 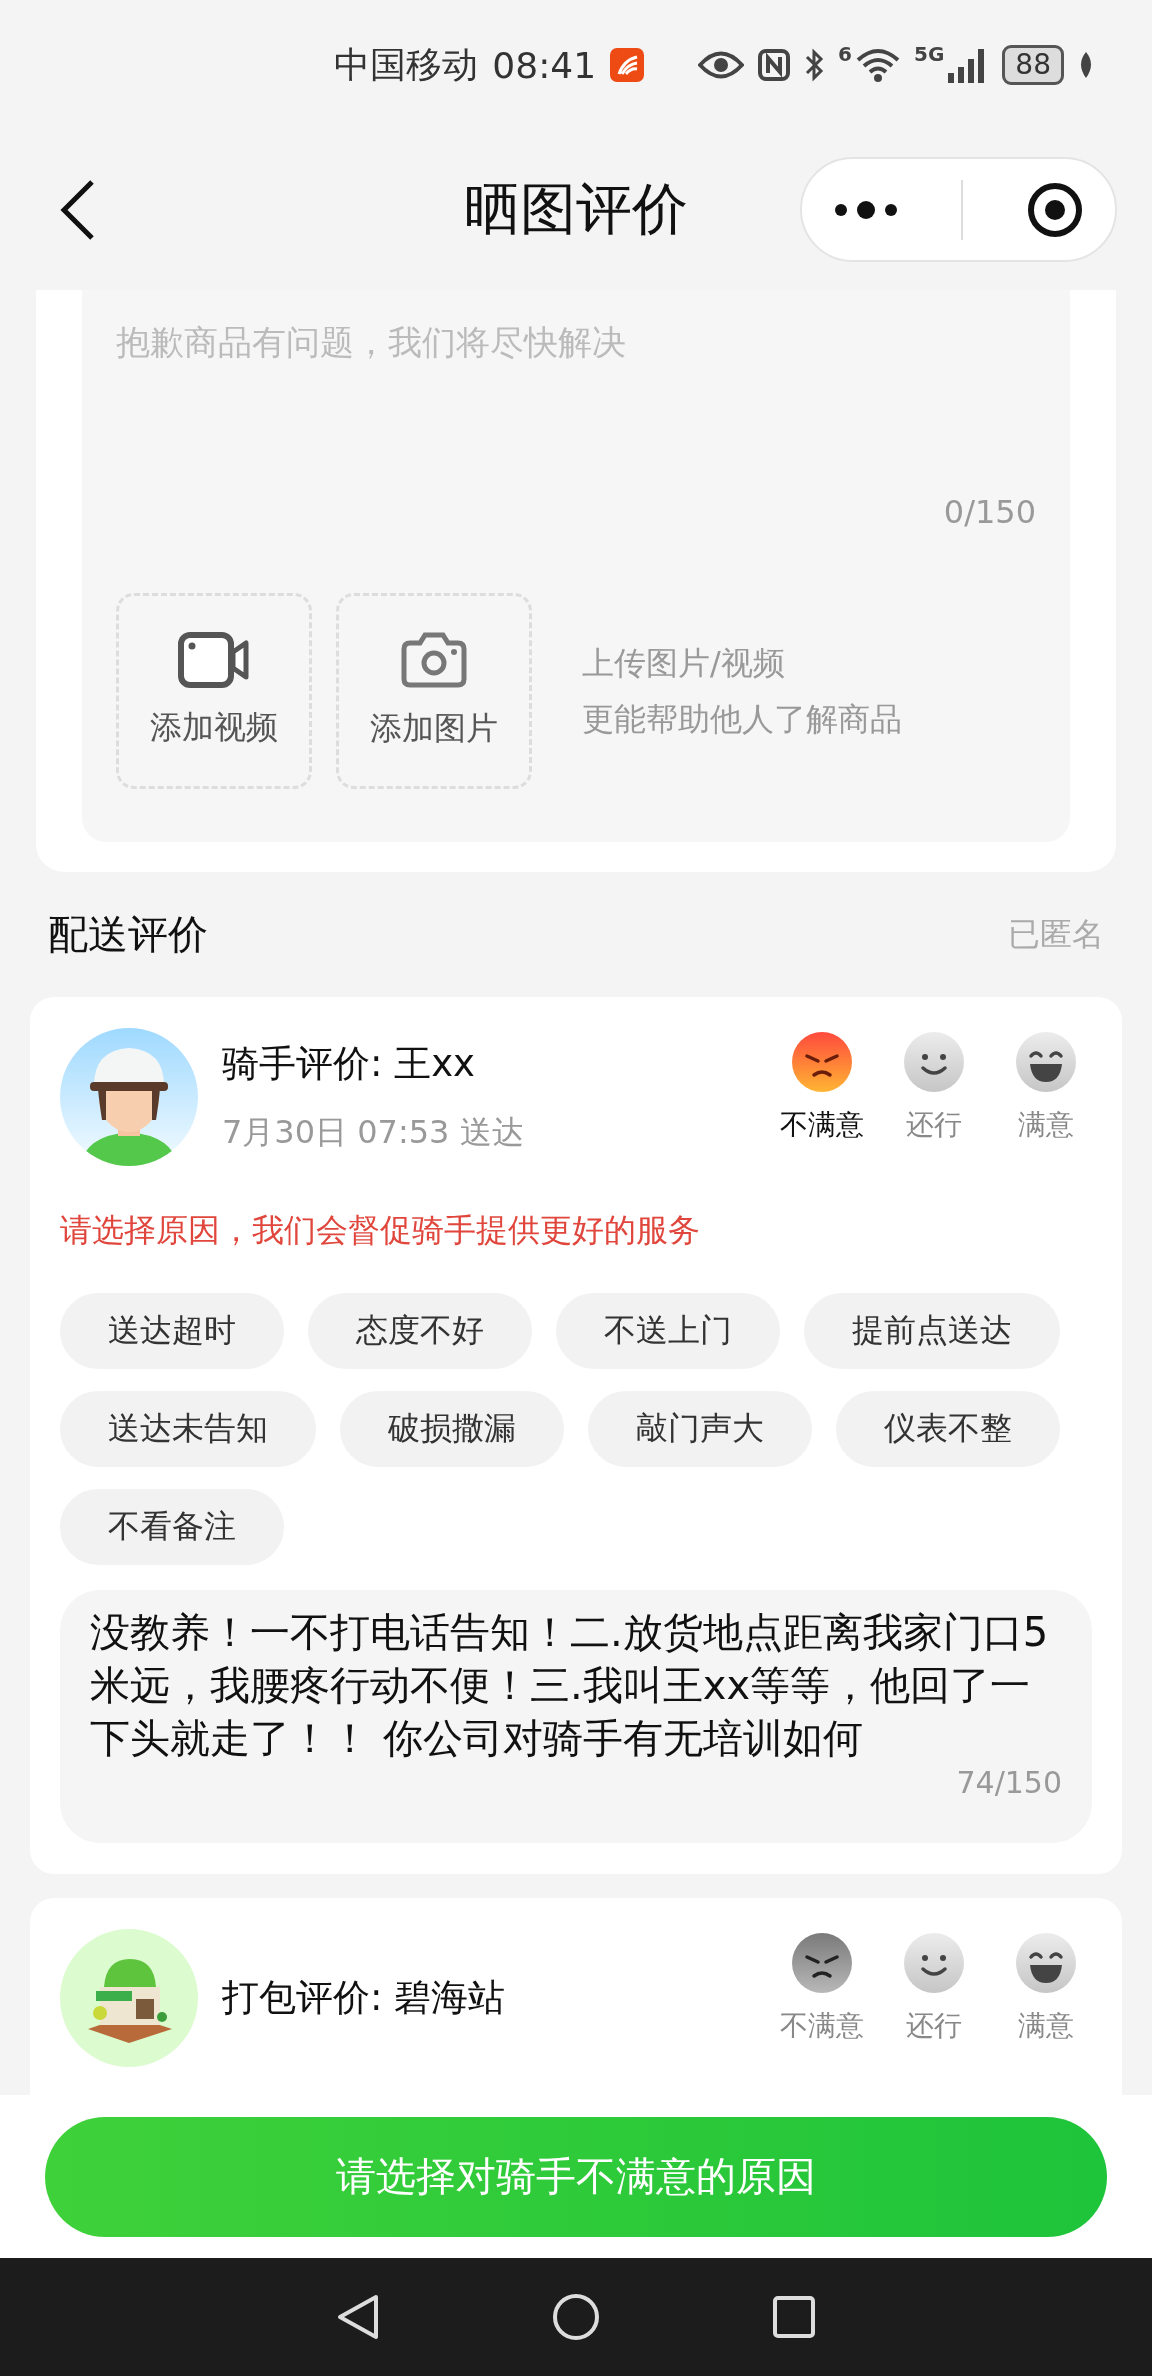 I want to click on more-icon, so click(x=866, y=209).